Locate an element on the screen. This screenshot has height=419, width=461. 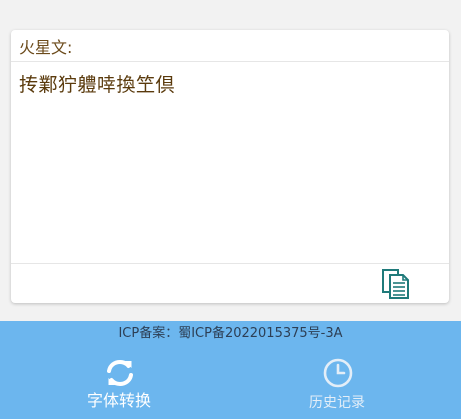
clock-icon is located at coordinates (338, 373).